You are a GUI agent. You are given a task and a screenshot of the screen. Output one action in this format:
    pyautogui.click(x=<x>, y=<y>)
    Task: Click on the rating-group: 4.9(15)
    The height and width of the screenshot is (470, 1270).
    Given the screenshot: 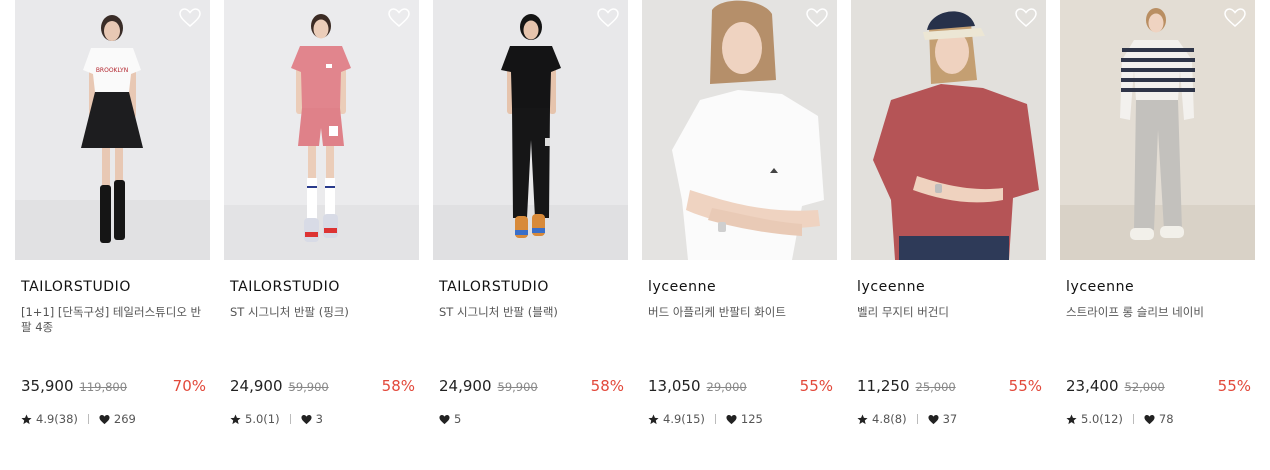 What is the action you would take?
    pyautogui.click(x=676, y=419)
    